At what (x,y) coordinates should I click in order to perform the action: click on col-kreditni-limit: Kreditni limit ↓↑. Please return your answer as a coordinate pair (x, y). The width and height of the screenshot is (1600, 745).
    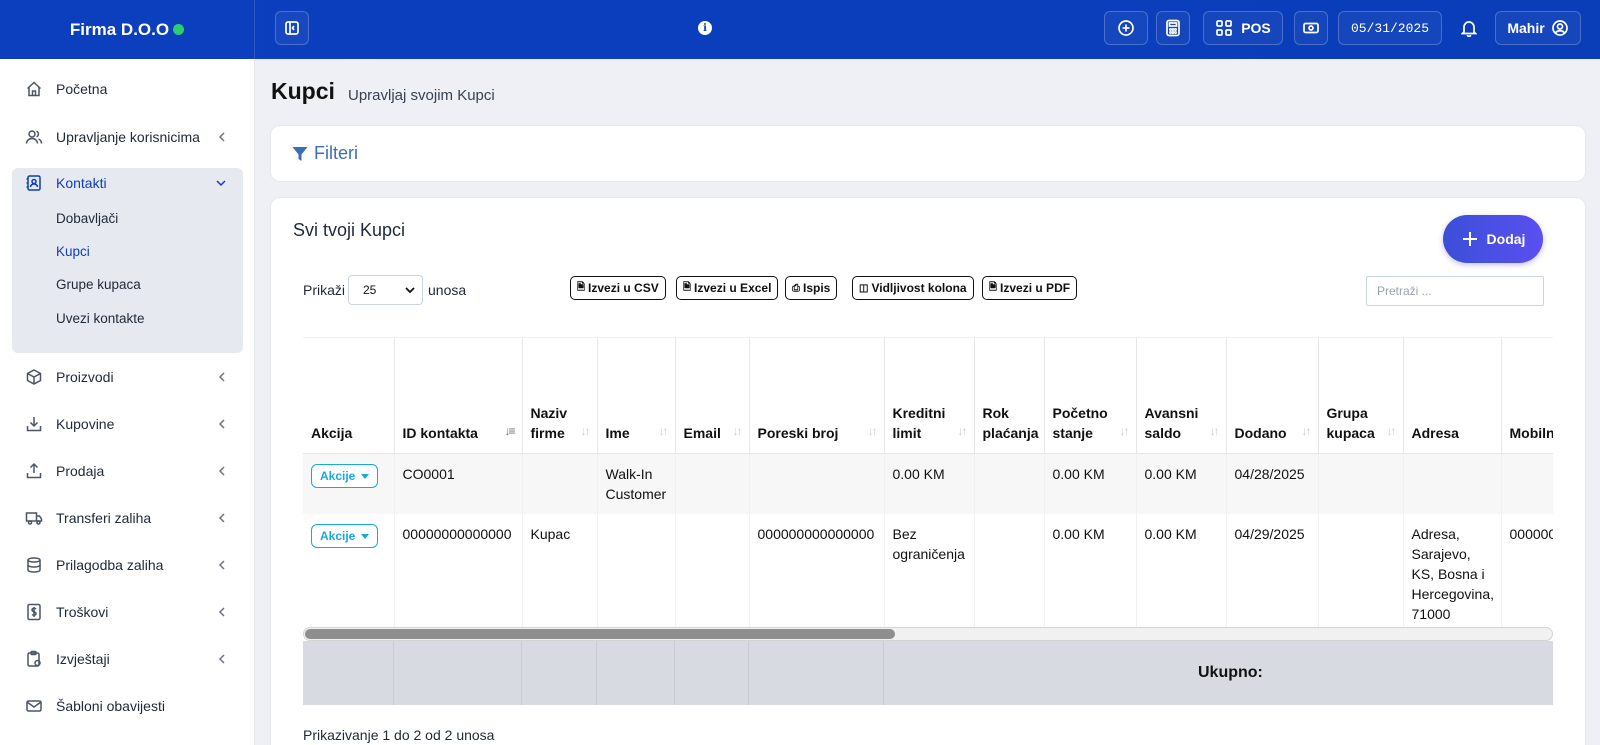
    Looking at the image, I should click on (929, 395).